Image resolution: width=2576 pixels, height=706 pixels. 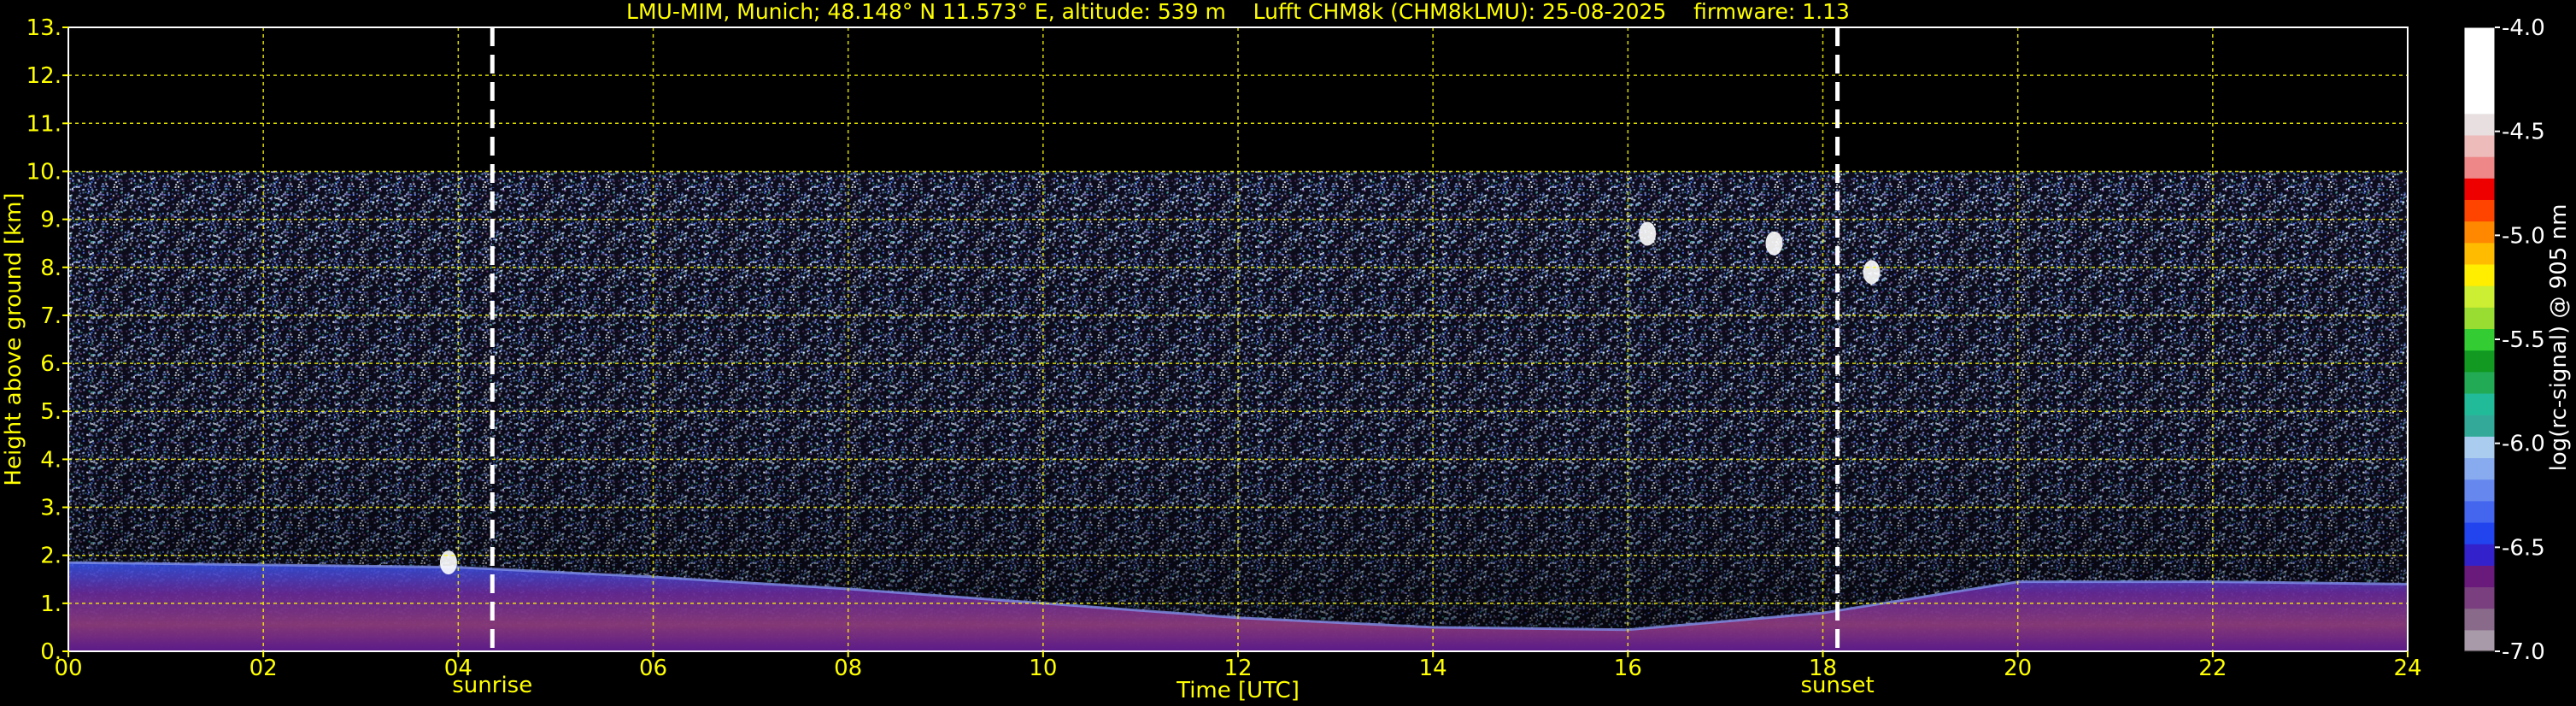 What do you see at coordinates (2523, 548) in the screenshot?
I see `colorbar-tick-label: -6.5` at bounding box center [2523, 548].